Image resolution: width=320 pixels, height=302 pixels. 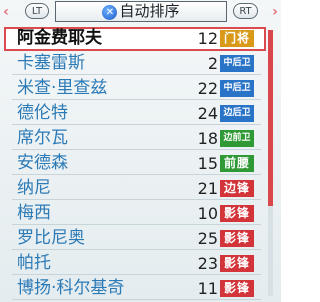 What do you see at coordinates (59, 38) in the screenshot?
I see `player-name: 阿金费耶夫` at bounding box center [59, 38].